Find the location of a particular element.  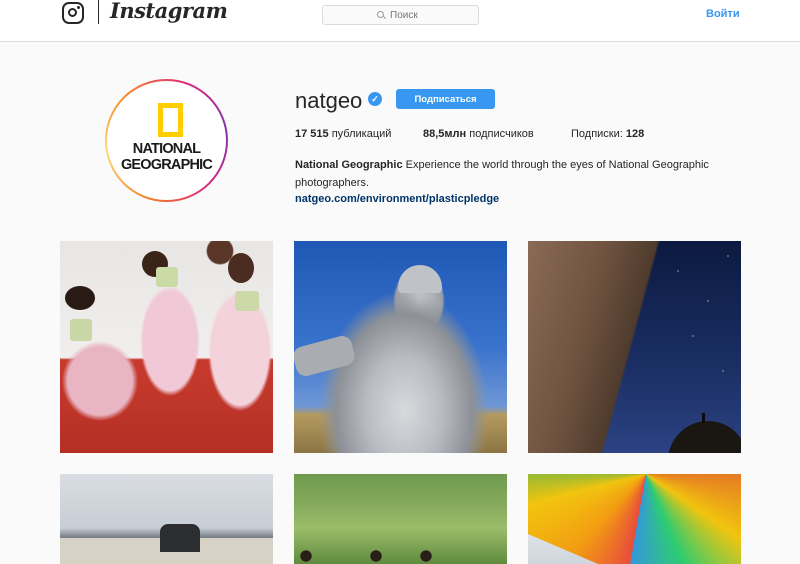

posts-count: 17 515 is located at coordinates (312, 134).